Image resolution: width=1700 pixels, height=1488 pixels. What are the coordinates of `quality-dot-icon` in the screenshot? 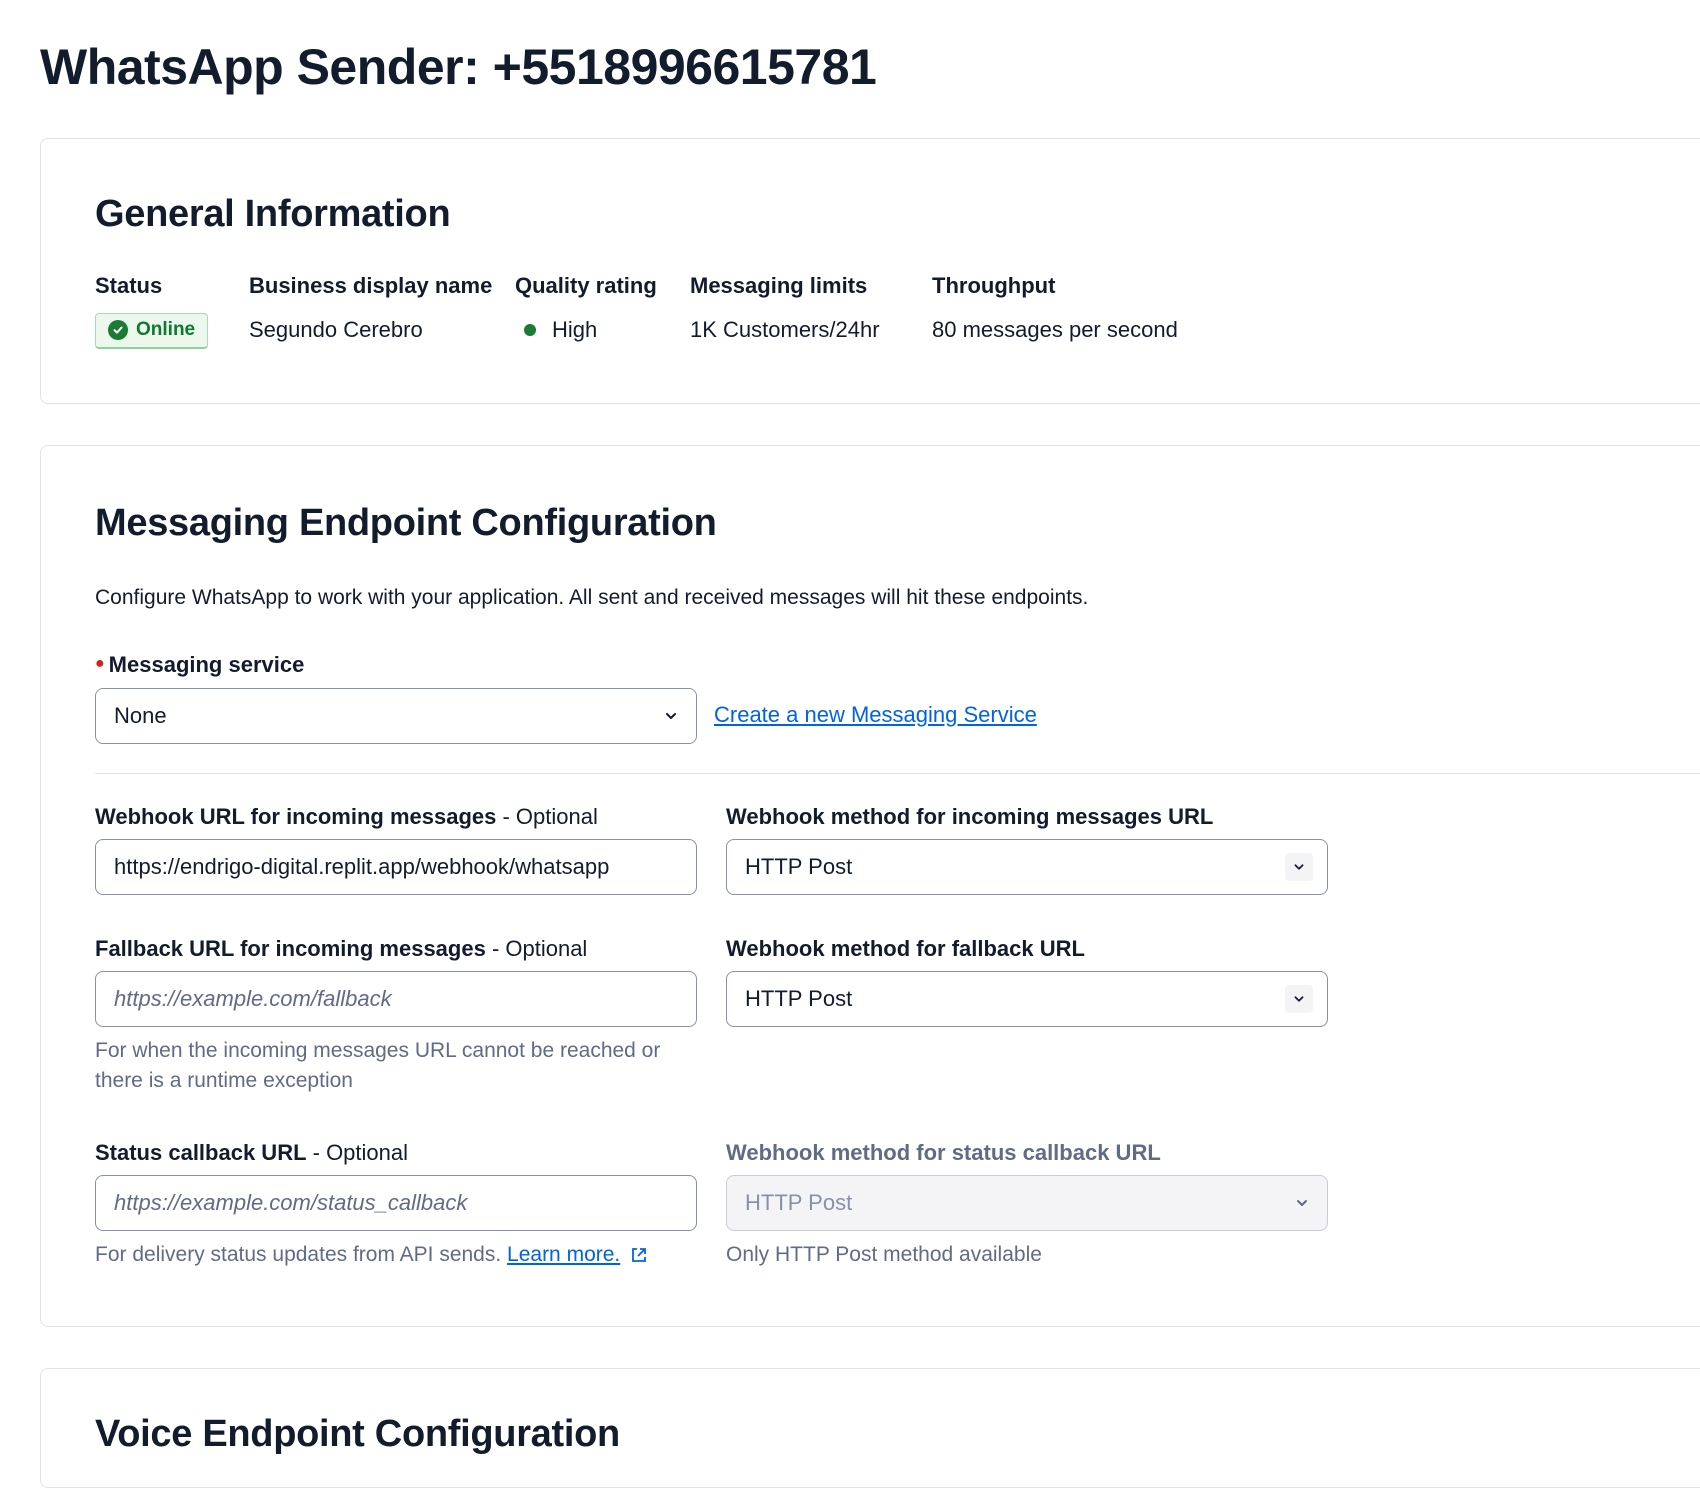 It's located at (530, 330).